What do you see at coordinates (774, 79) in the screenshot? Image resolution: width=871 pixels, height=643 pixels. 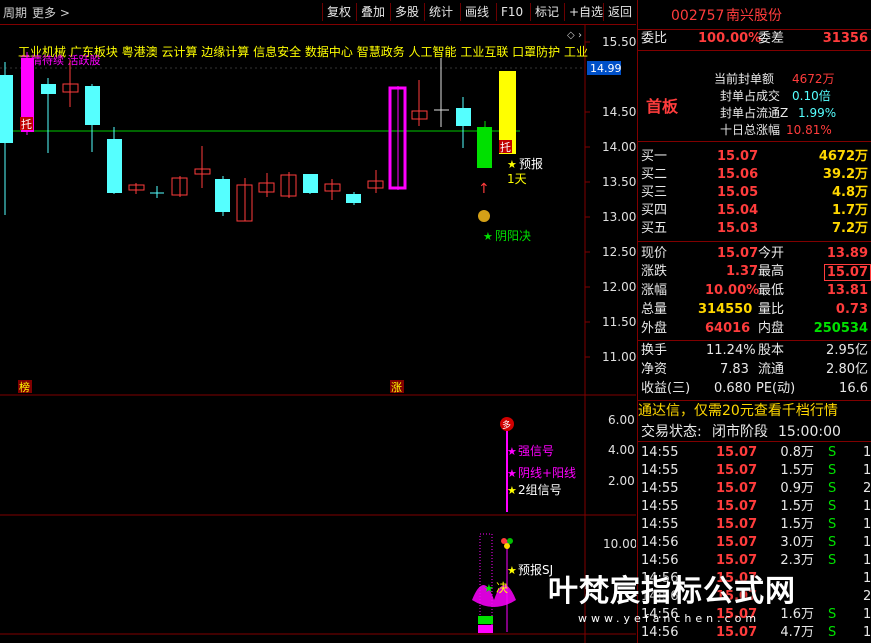 I see `shouban-item: 当前封单额 4672万` at bounding box center [774, 79].